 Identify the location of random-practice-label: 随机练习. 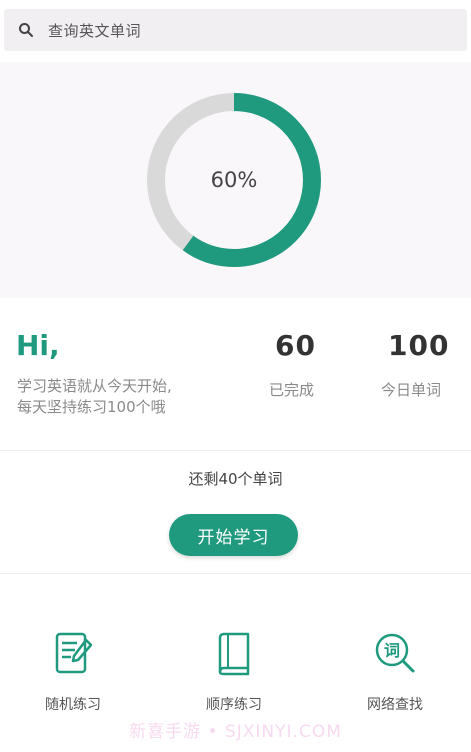
(73, 705).